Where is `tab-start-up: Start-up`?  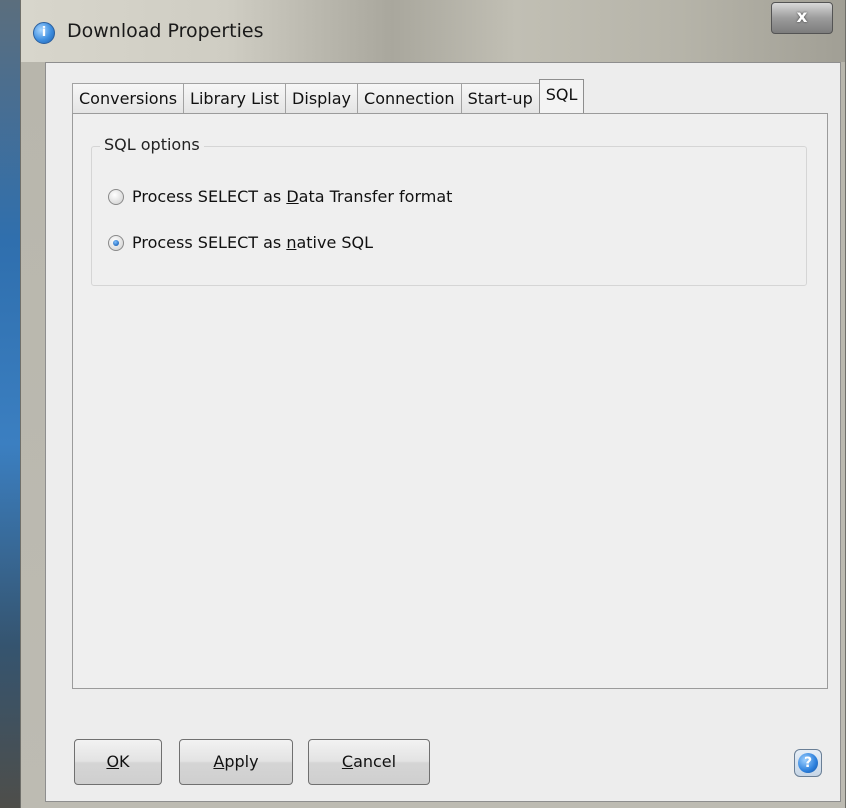
tab-start-up: Start-up is located at coordinates (500, 98).